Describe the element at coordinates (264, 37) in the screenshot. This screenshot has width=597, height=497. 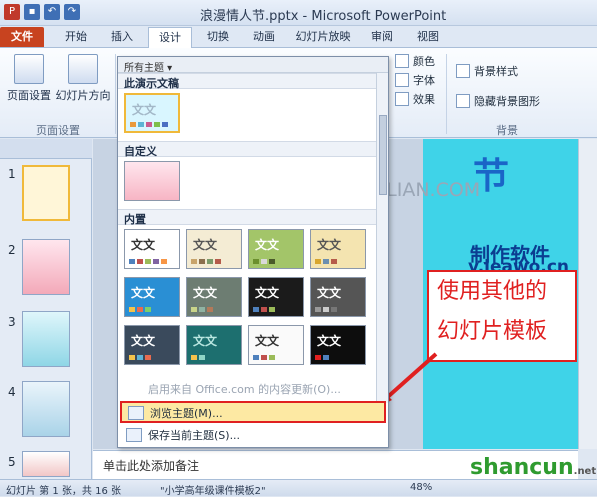
I see `tab-animations: 动画` at that location.